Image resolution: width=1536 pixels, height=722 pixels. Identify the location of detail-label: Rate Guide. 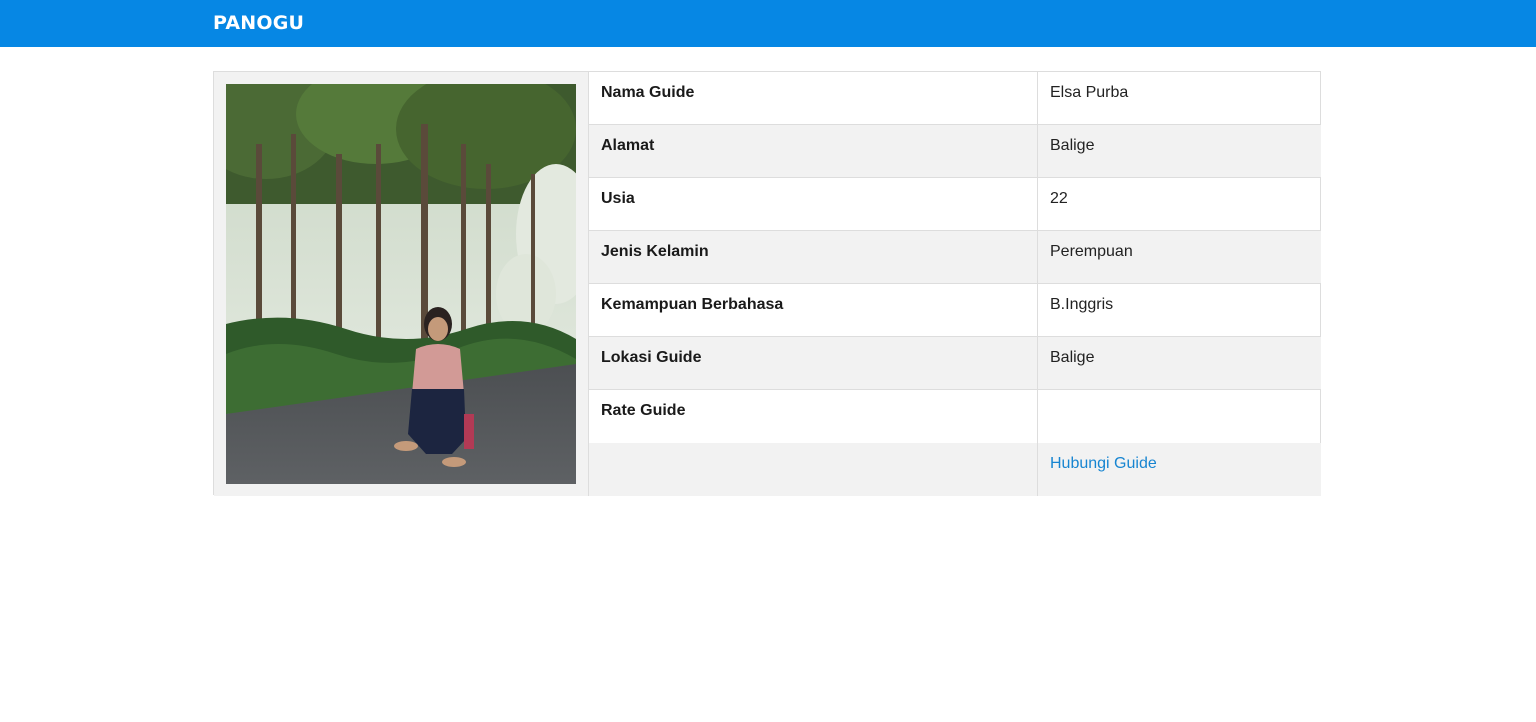
(813, 416).